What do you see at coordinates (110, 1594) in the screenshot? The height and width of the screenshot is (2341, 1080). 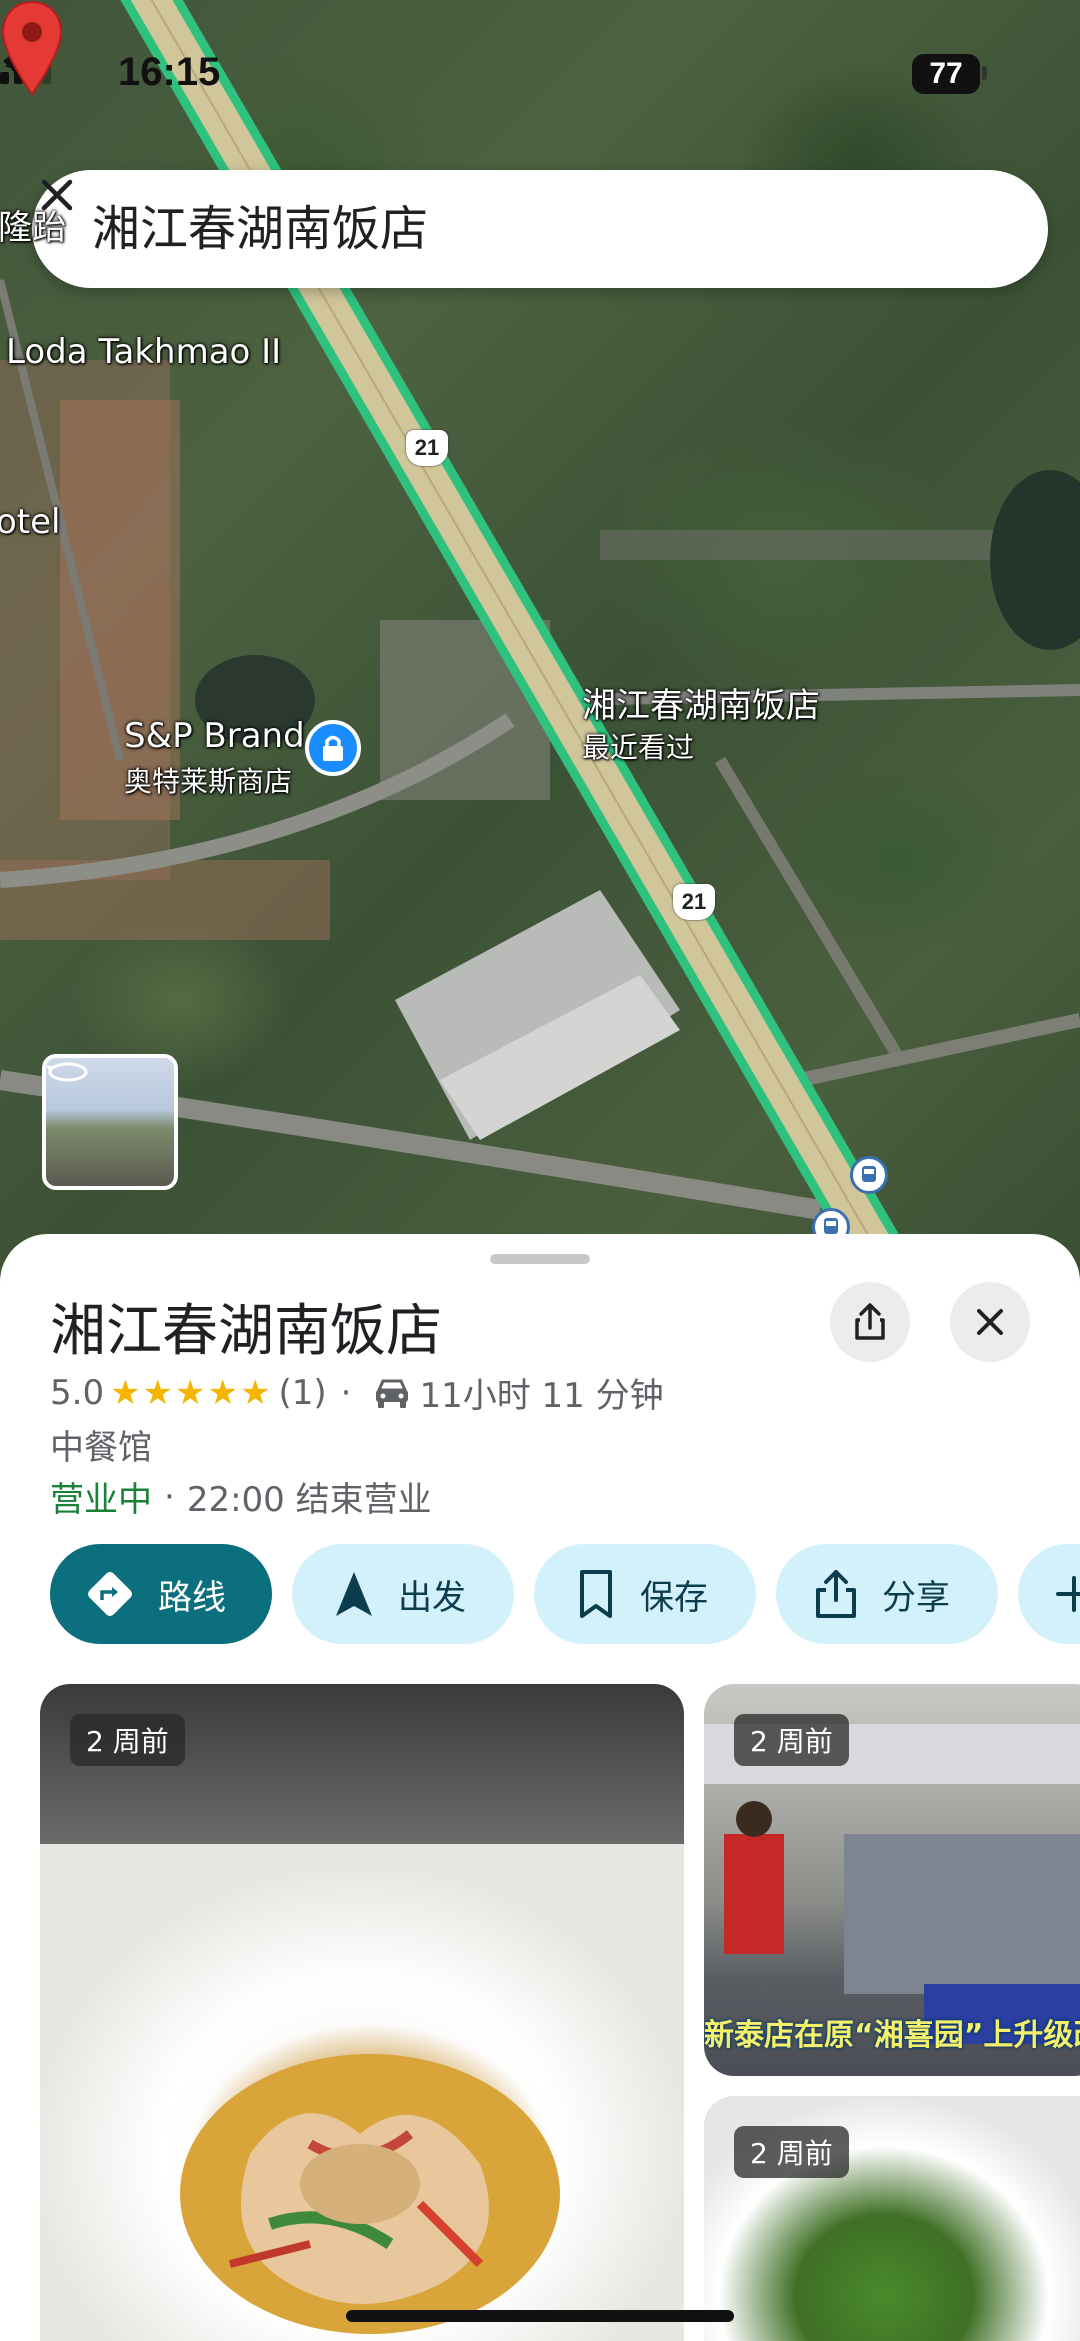 I see `directions-icon` at bounding box center [110, 1594].